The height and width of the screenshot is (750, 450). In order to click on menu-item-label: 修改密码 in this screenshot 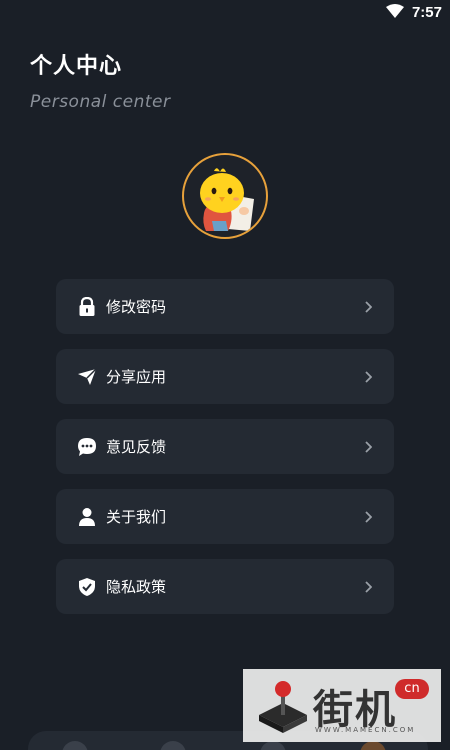, I will do `click(136, 307)`.